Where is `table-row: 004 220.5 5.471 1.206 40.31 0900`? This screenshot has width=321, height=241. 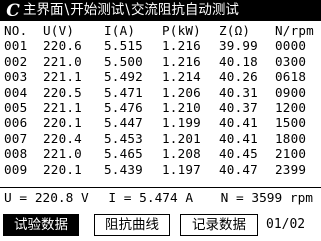
table-row: 004 220.5 5.471 1.206 40.31 0900 is located at coordinates (161, 92).